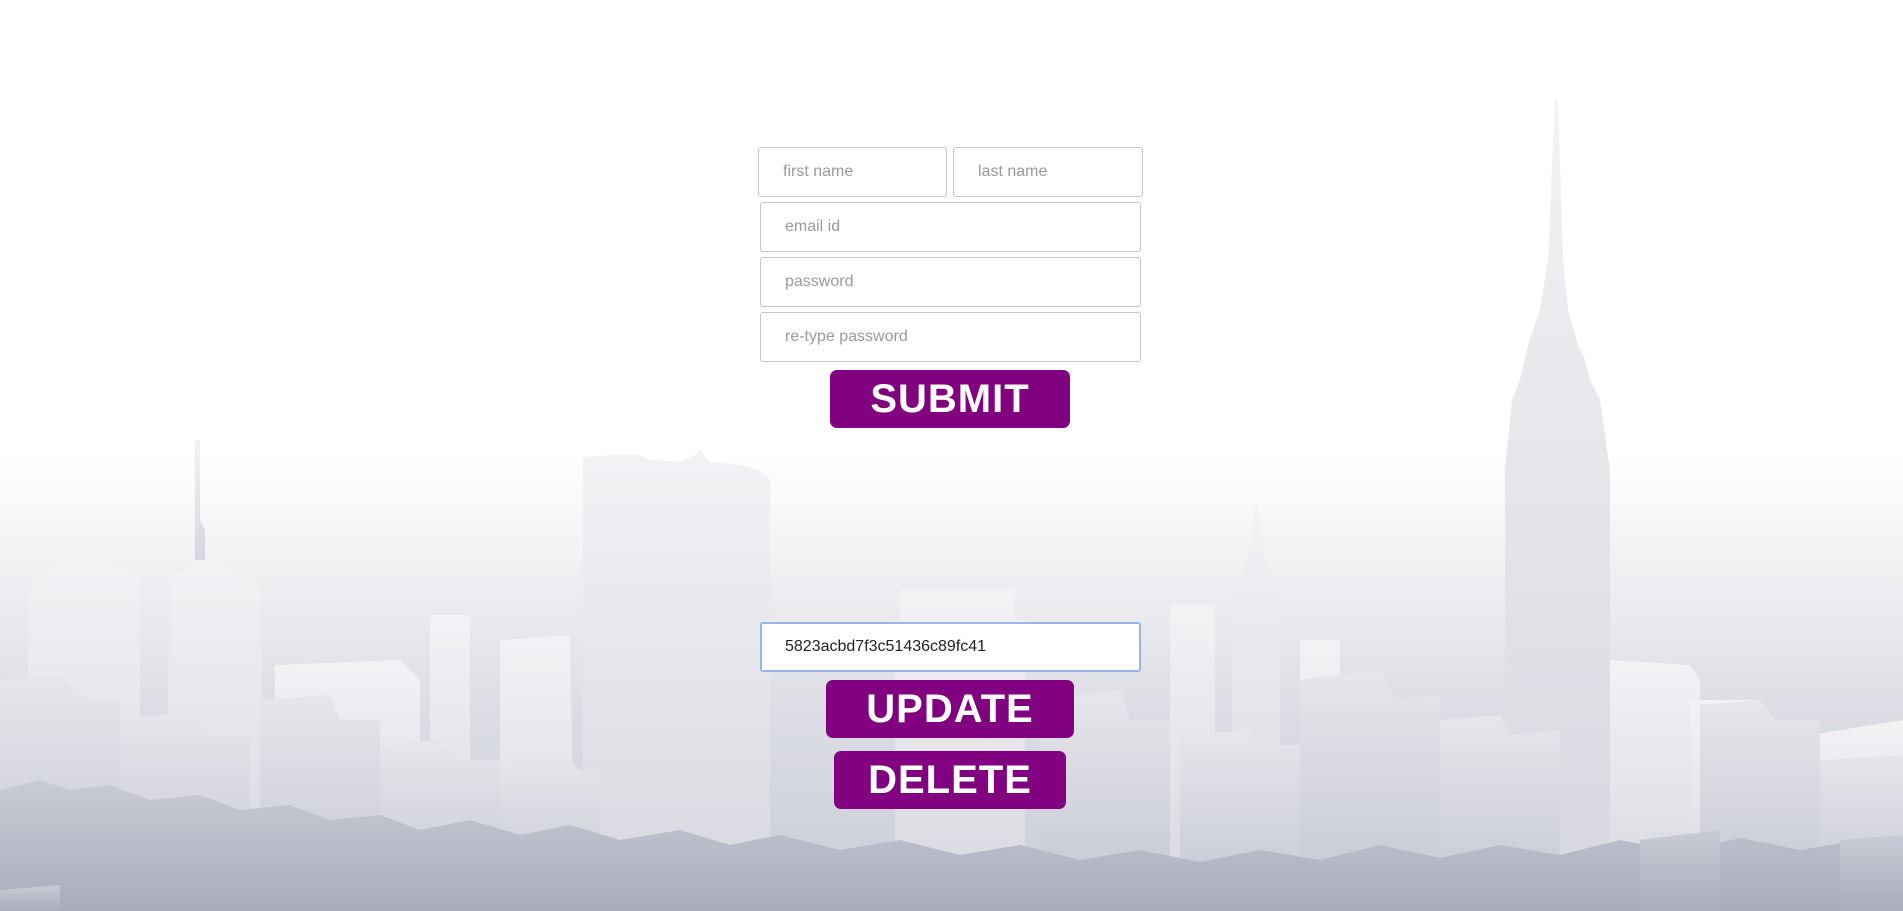  I want to click on first-name-input, so click(852, 172).